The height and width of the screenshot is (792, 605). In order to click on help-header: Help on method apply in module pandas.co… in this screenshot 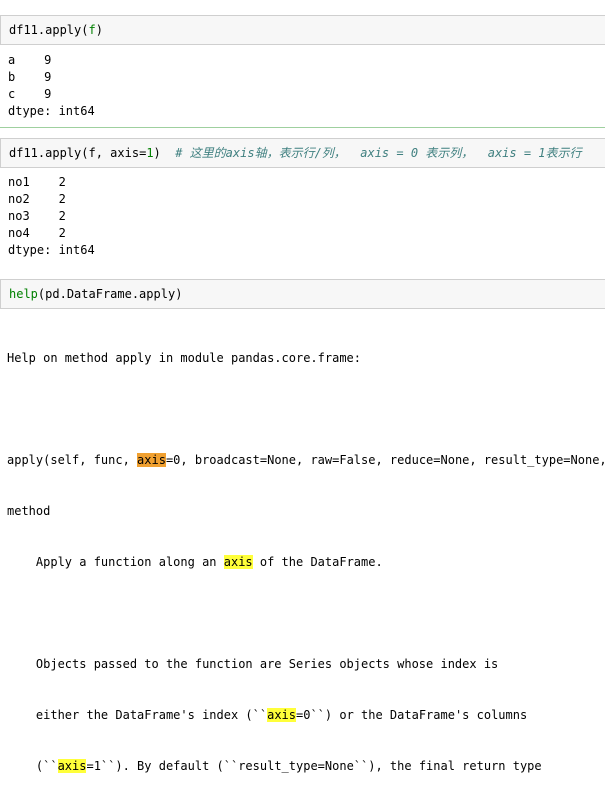, I will do `click(184, 358)`.